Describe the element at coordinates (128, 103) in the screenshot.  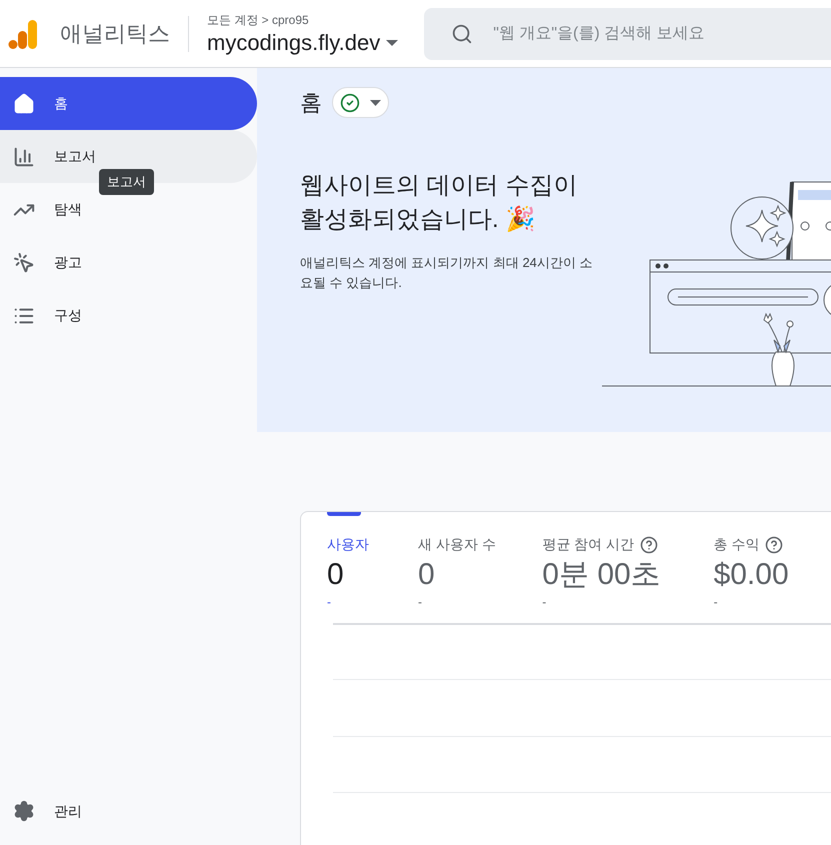
I see `nav-item: 홈` at that location.